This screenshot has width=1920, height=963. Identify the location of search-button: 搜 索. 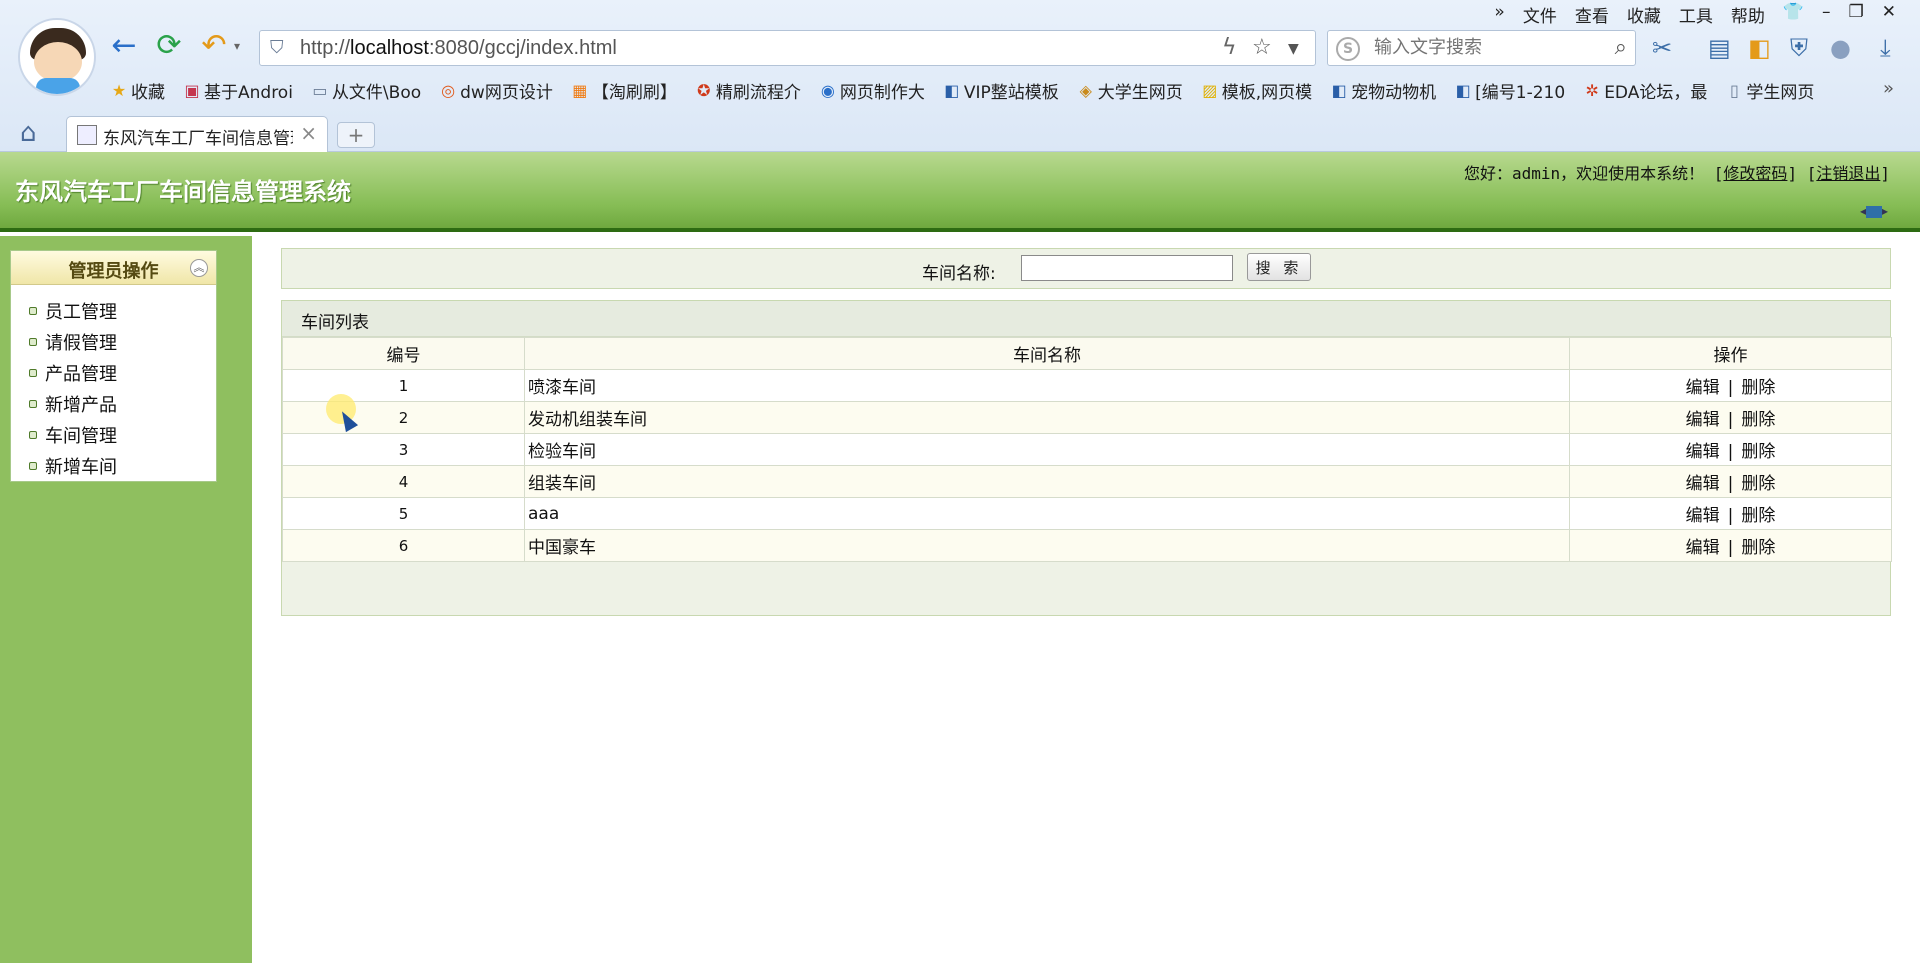
(1279, 267).